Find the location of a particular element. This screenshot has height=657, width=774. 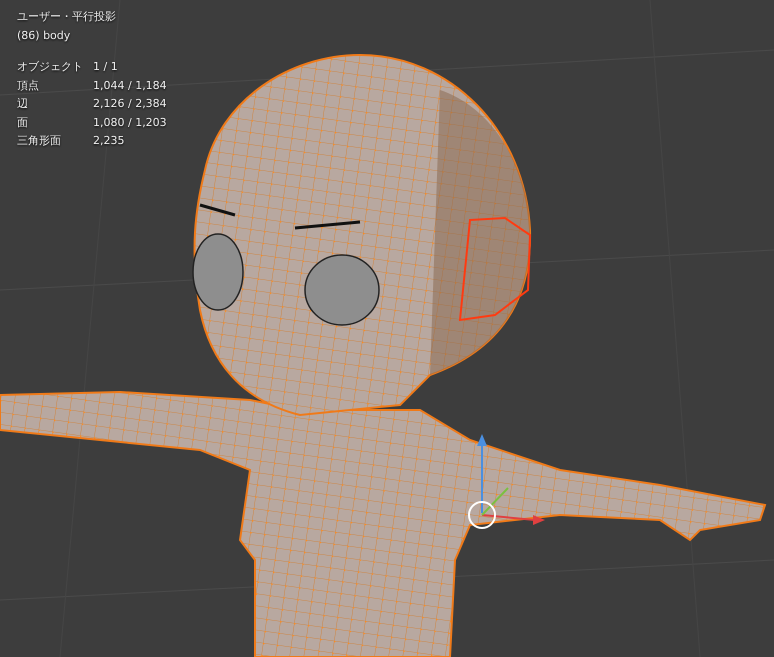

stat-label: 辺 is located at coordinates (23, 103).